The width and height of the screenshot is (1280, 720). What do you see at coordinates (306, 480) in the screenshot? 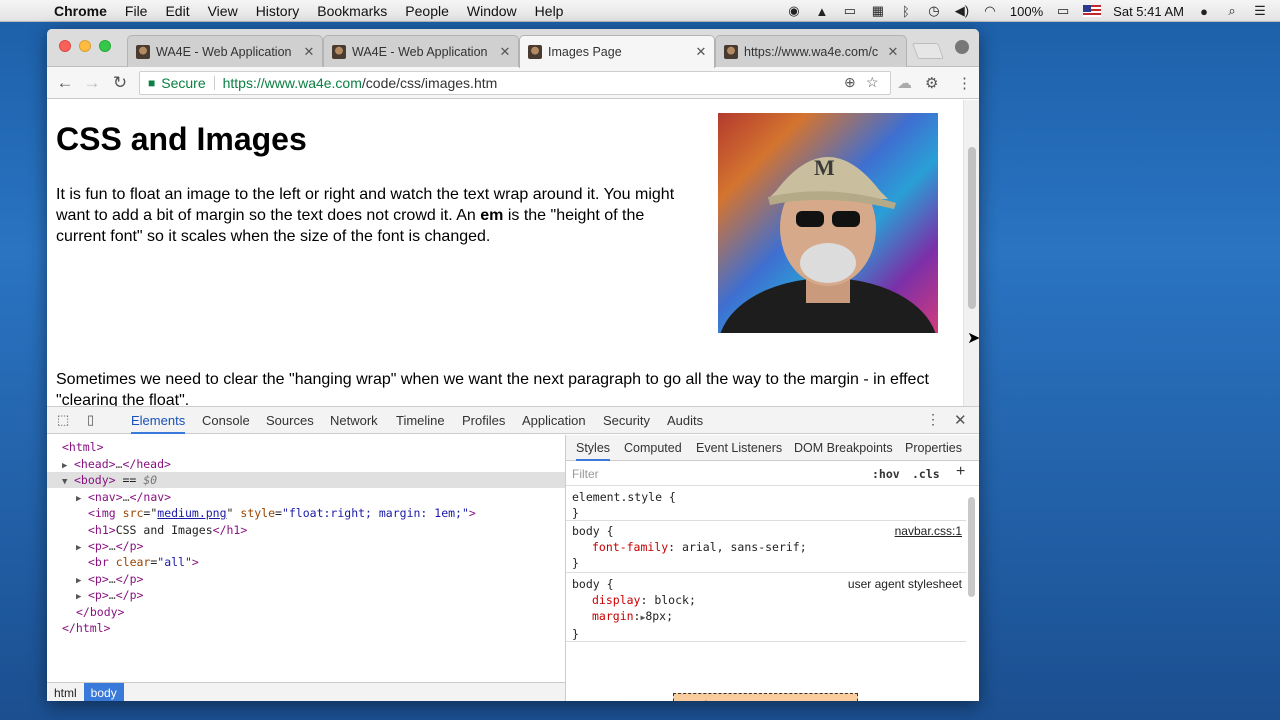
I see `dom-node-body-selected: ▼ <body> == $0` at bounding box center [306, 480].